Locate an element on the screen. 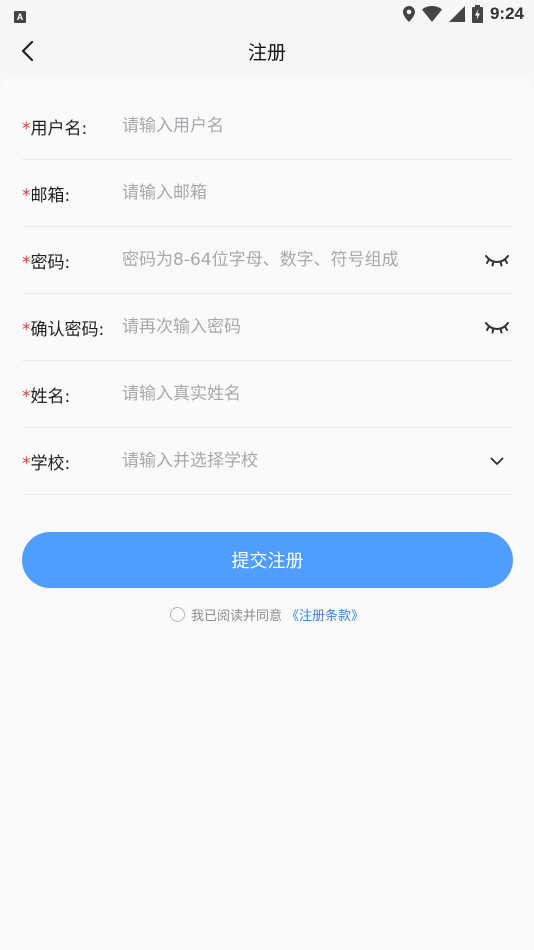  confirm-password-label: *确认密码: is located at coordinates (72, 327).